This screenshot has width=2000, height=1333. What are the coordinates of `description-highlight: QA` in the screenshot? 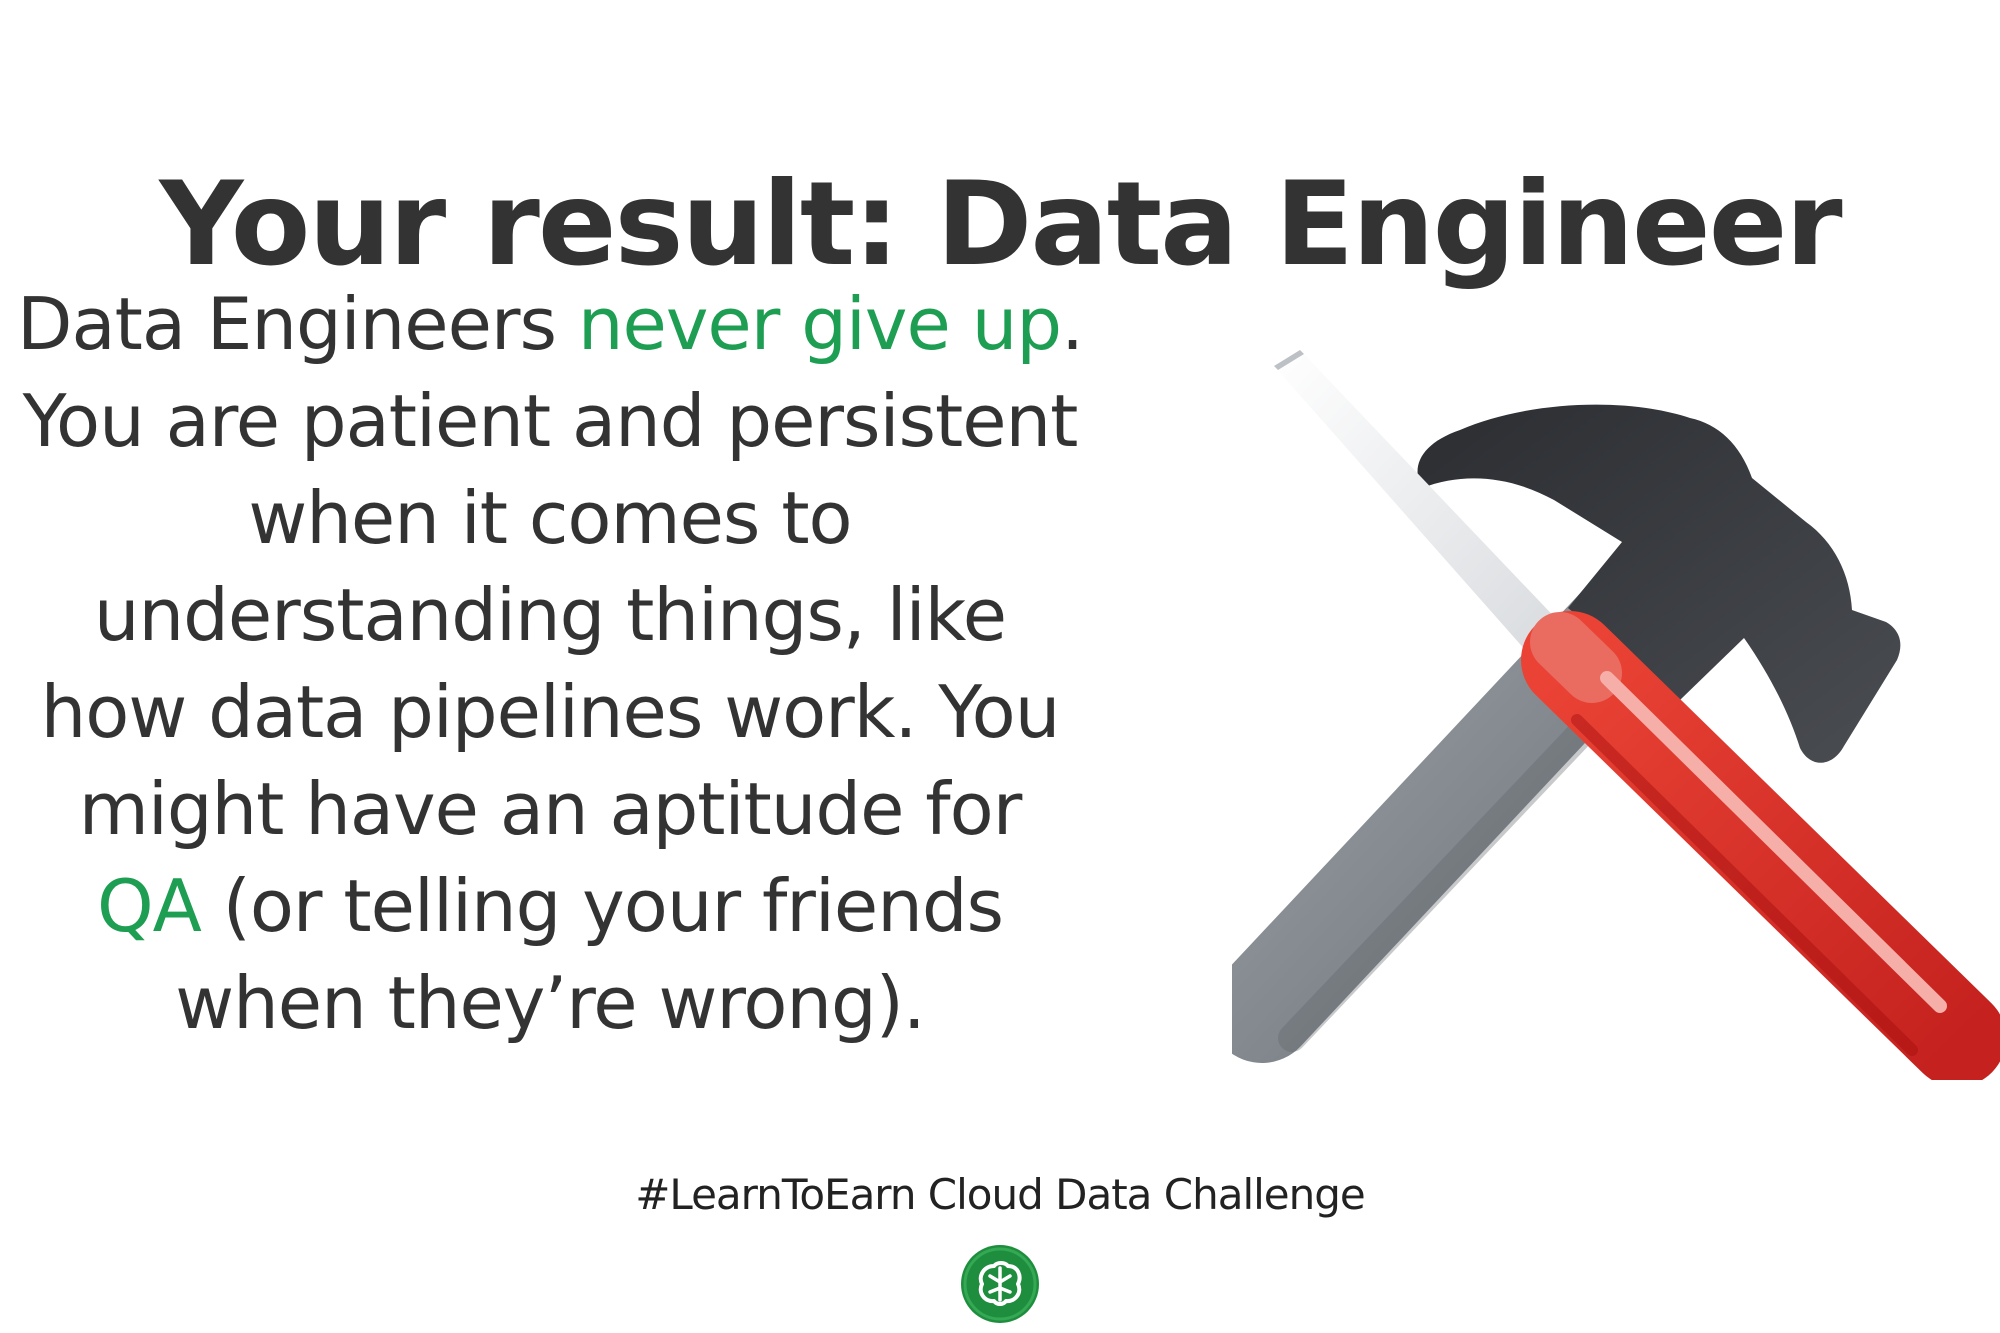 It's located at (149, 906).